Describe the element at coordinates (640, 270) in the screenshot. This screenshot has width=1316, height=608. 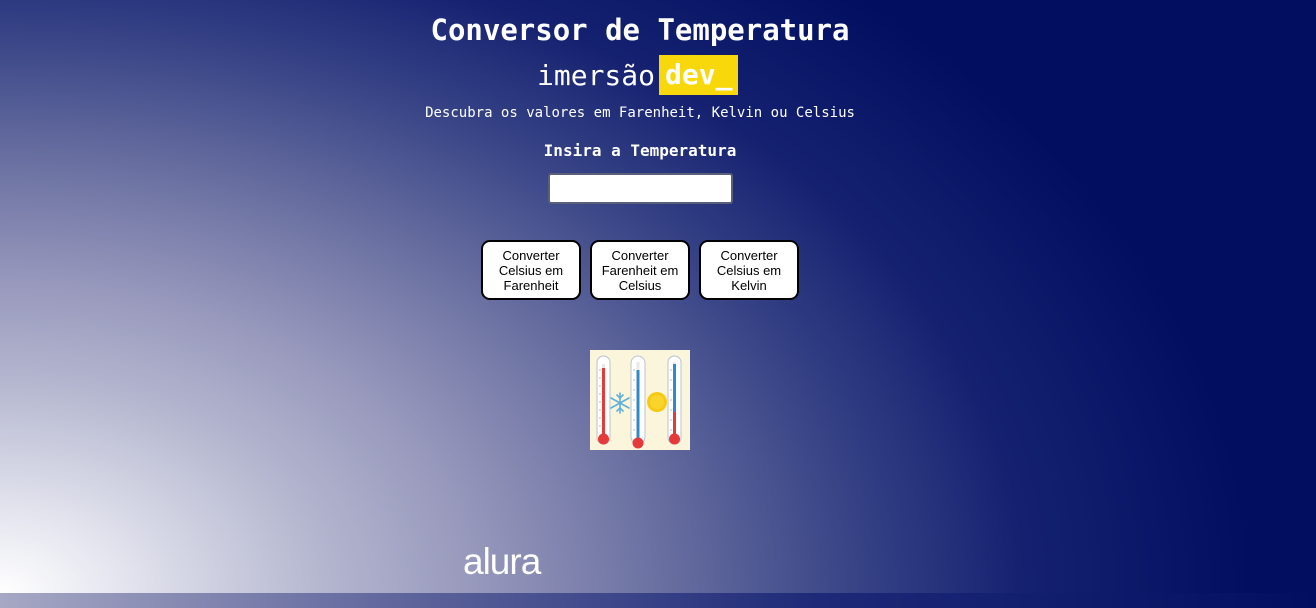
I see `fahrenheit-to-celsius-button: Converter Farenheit em Celsius` at that location.